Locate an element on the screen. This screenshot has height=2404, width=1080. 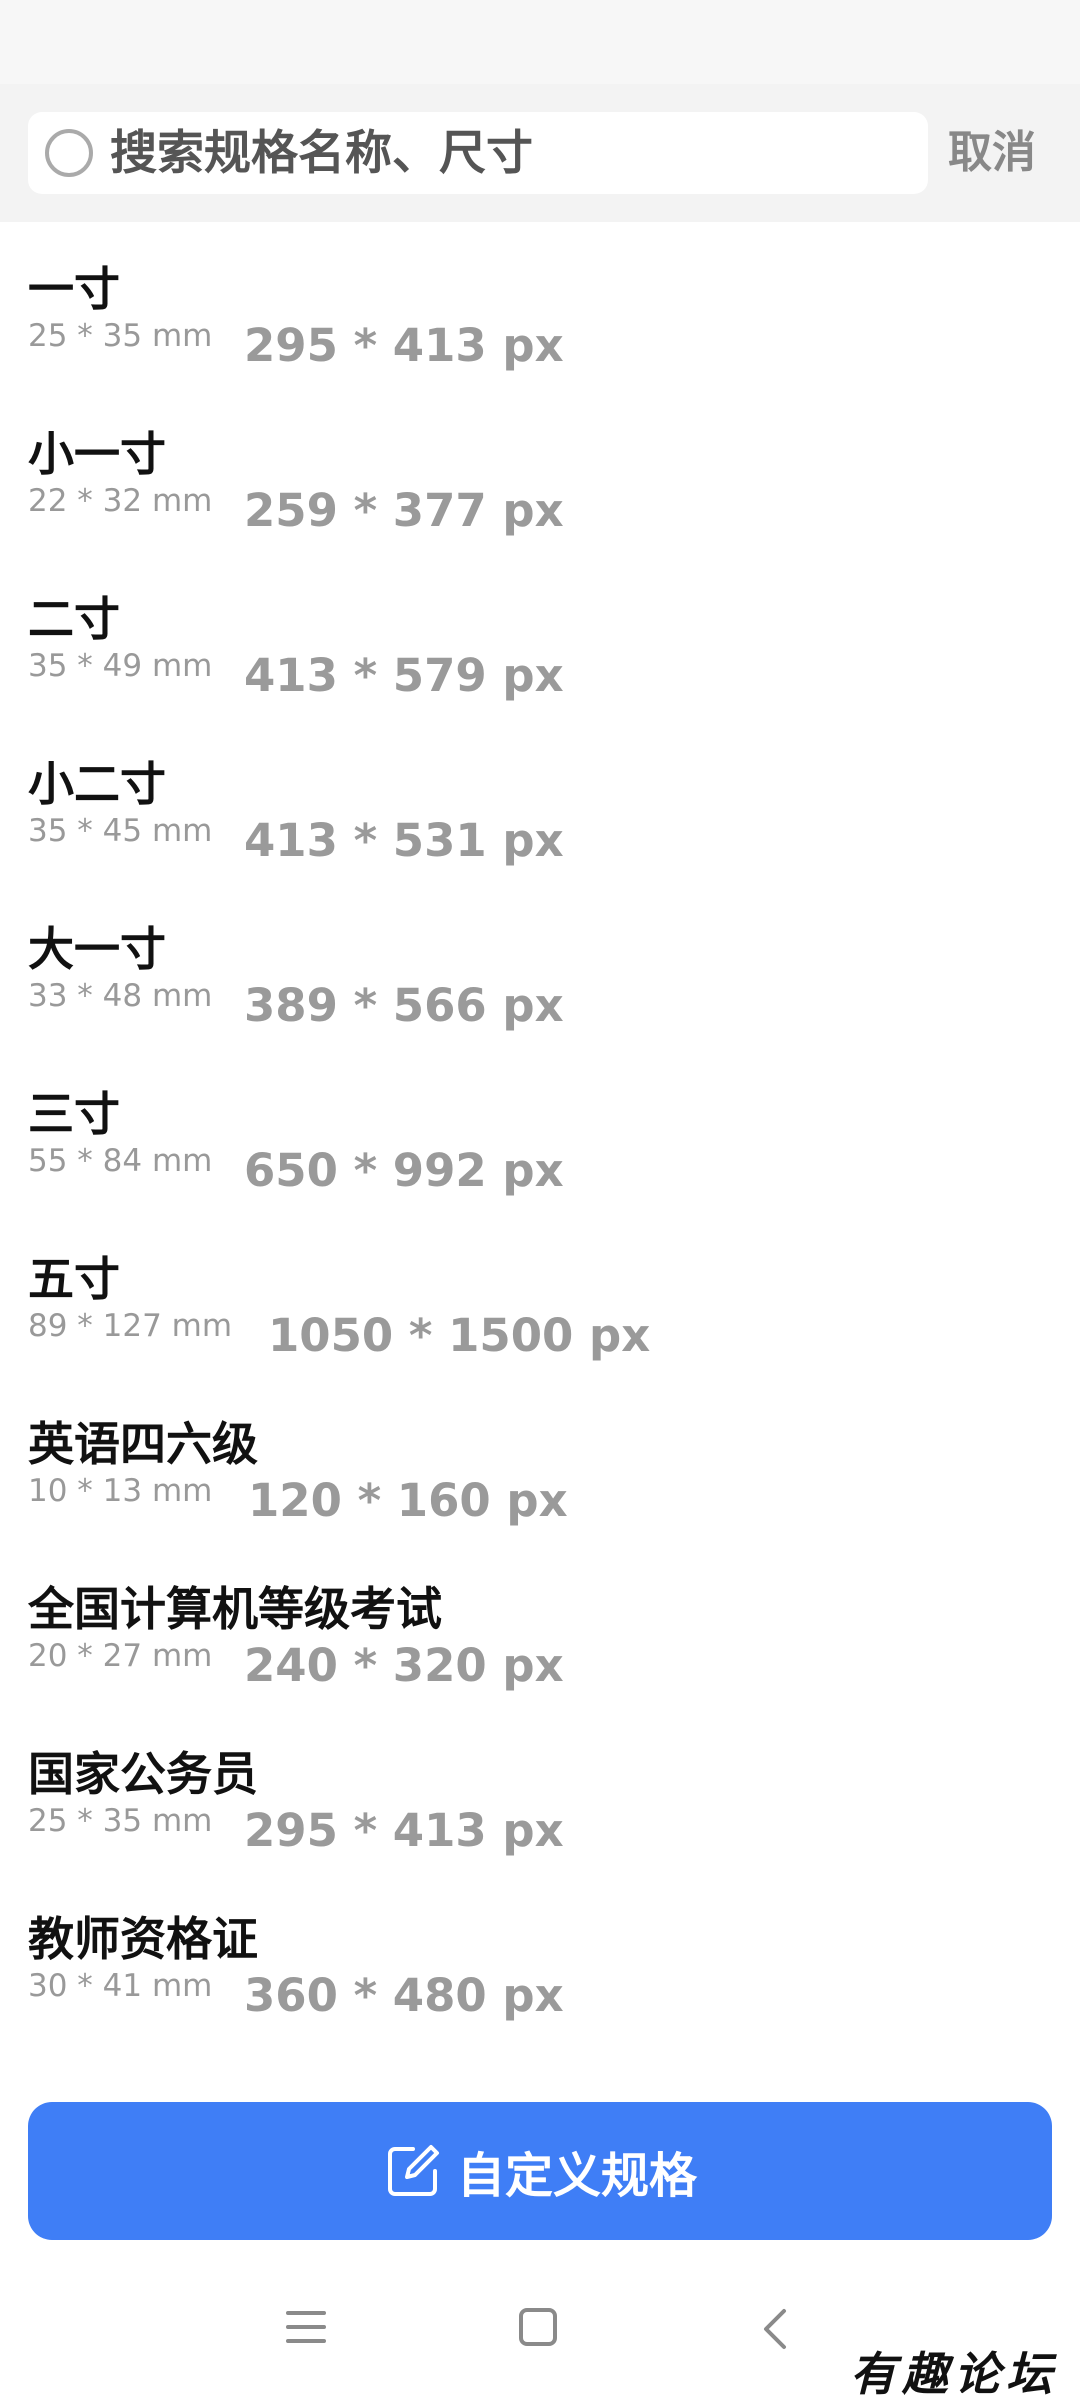
spec-name: 小一寸 is located at coordinates (97, 454).